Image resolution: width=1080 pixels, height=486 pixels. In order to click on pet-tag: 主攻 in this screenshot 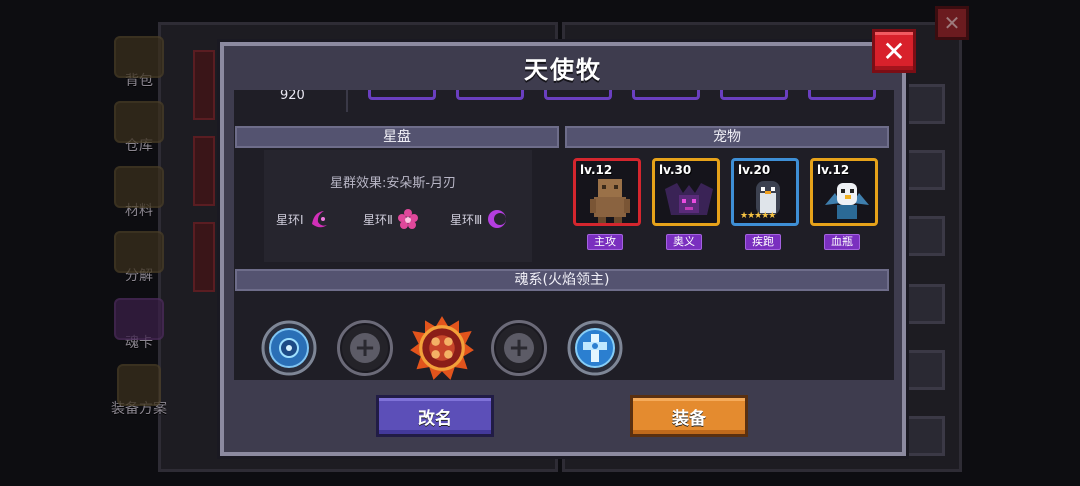, I will do `click(605, 242)`.